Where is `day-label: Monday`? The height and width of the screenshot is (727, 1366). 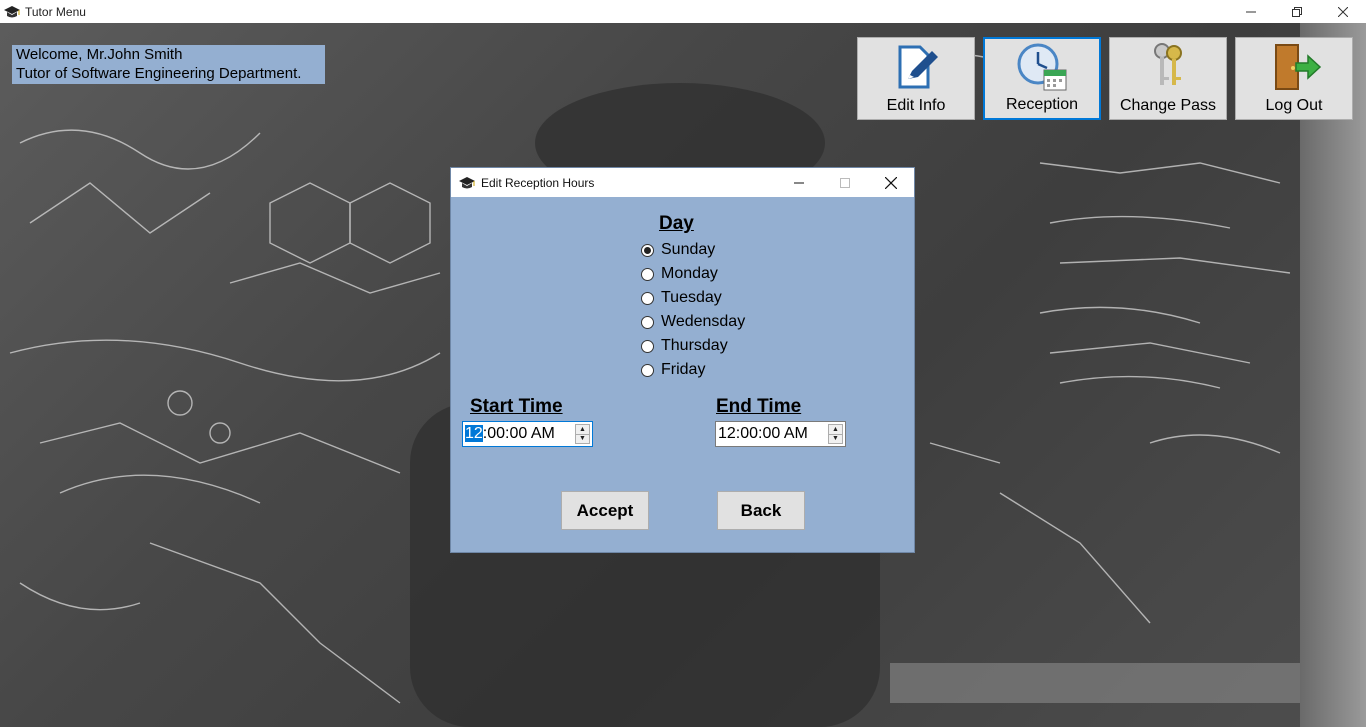
day-label: Monday is located at coordinates (689, 273).